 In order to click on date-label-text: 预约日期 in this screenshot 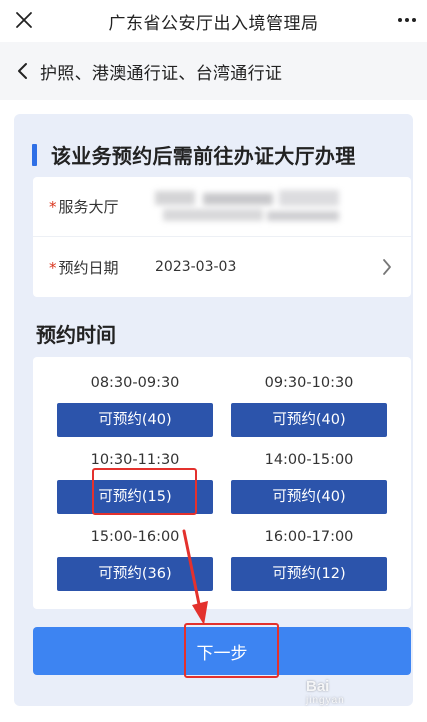, I will do `click(88, 267)`.